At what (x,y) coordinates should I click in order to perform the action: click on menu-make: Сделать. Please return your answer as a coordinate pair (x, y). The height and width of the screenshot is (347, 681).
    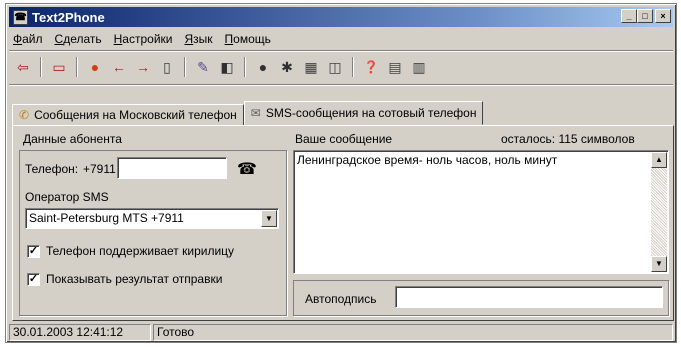
    Looking at the image, I should click on (78, 39).